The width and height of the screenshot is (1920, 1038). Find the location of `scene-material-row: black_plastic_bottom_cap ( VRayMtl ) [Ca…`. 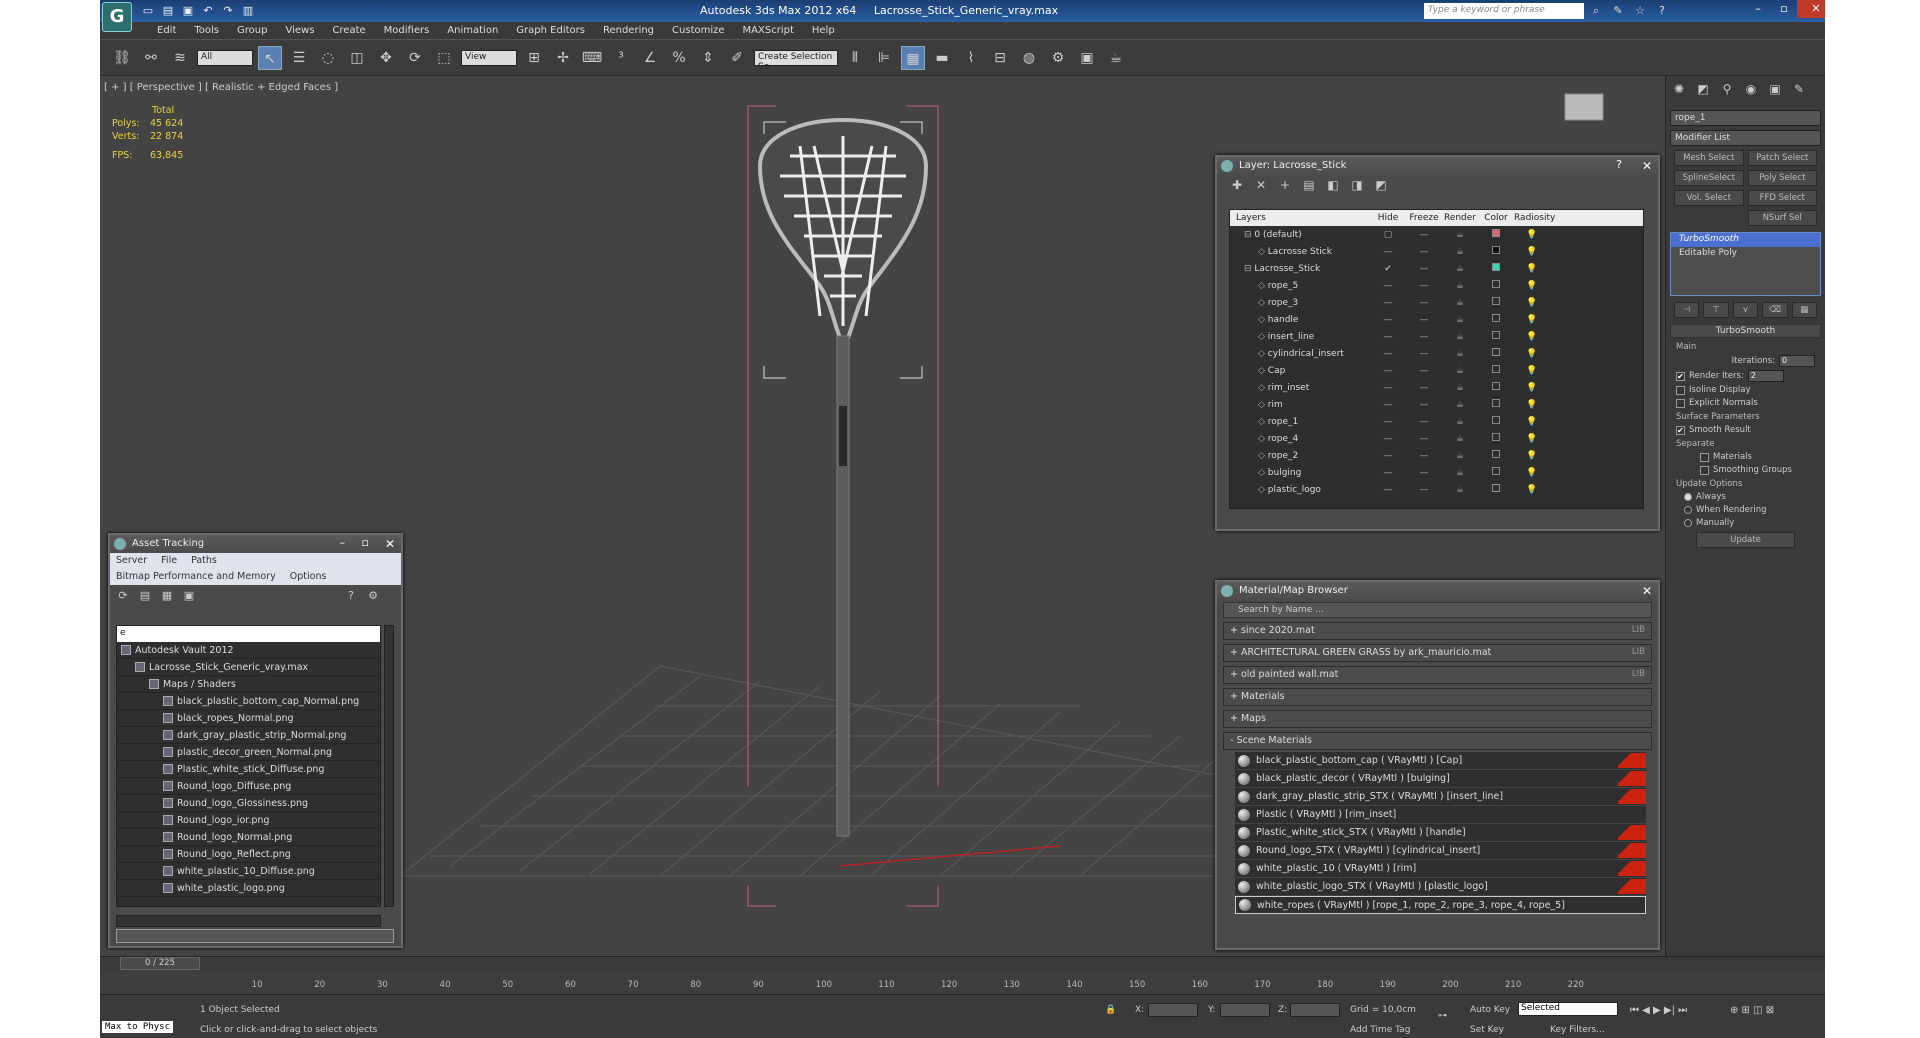

scene-material-row: black_plastic_bottom_cap ( VRayMtl ) [Ca… is located at coordinates (1440, 761).